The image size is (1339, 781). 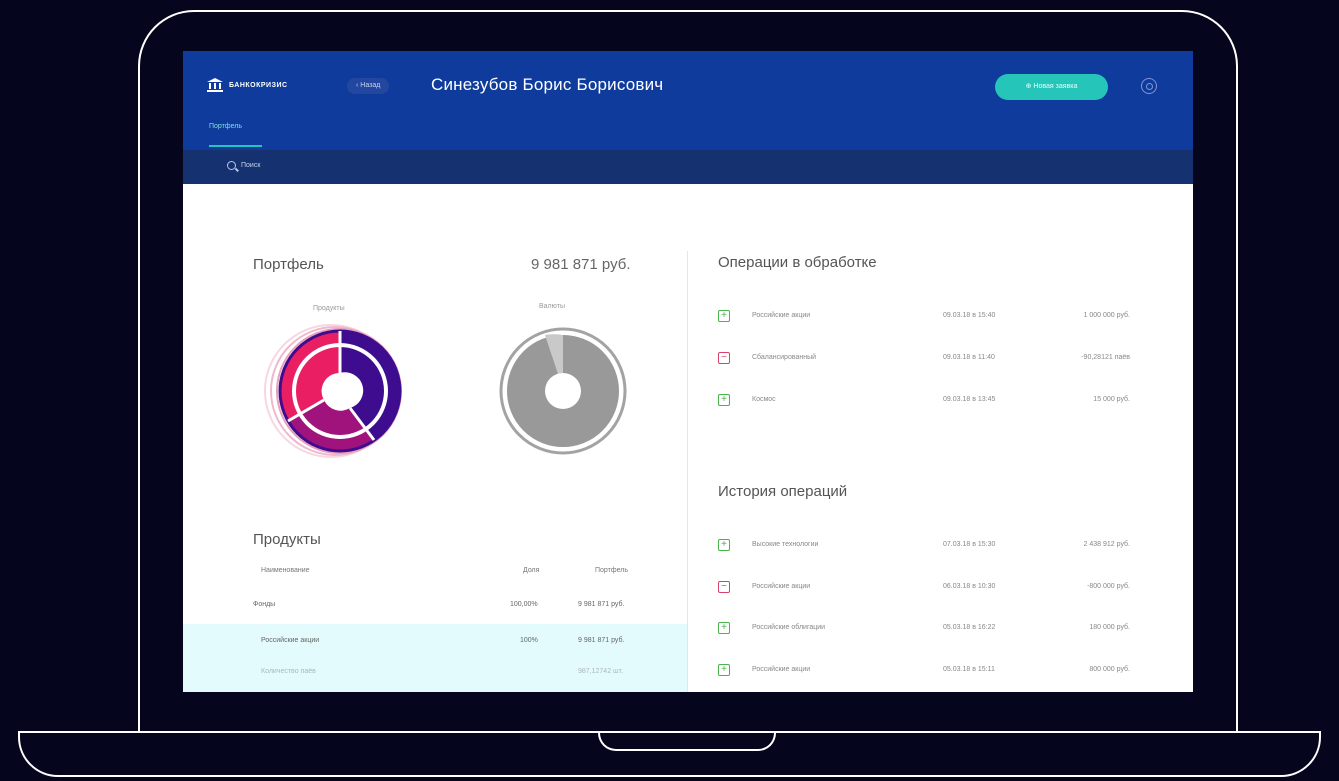 I want to click on back-button: ‹ Назад, so click(x=368, y=86).